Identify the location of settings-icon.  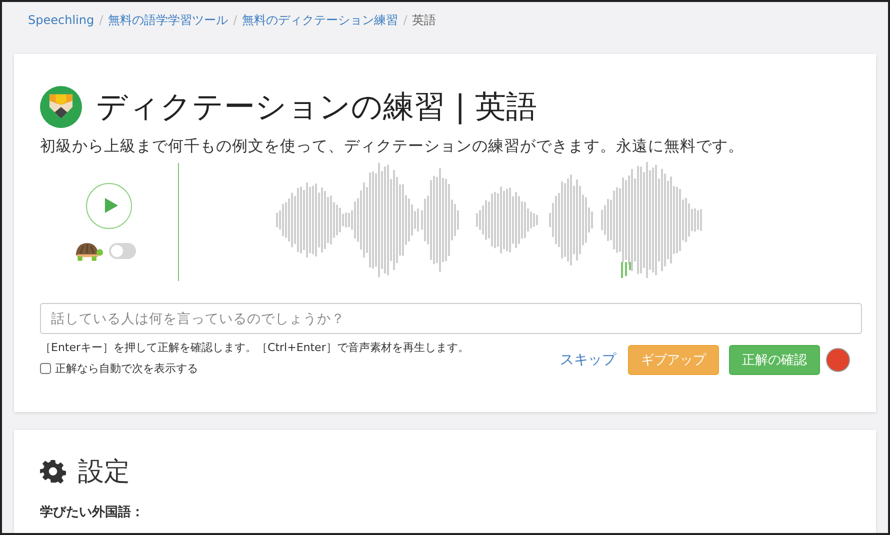
(53, 471).